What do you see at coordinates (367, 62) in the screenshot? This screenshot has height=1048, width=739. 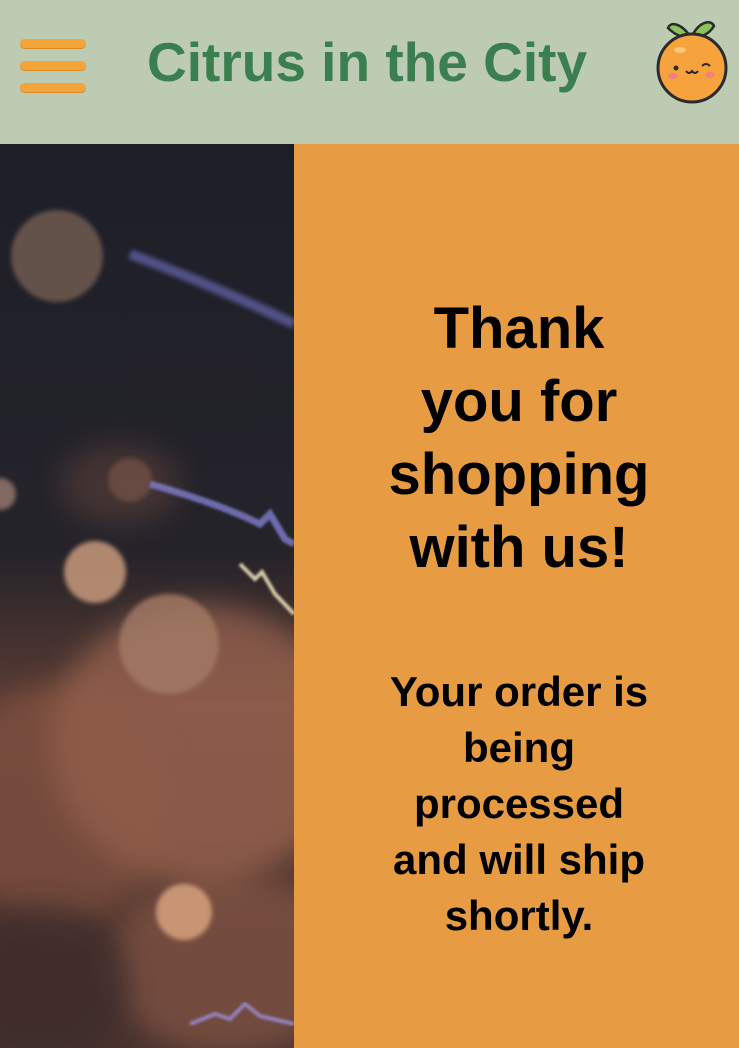 I see `brand-title: Citrus in the City` at bounding box center [367, 62].